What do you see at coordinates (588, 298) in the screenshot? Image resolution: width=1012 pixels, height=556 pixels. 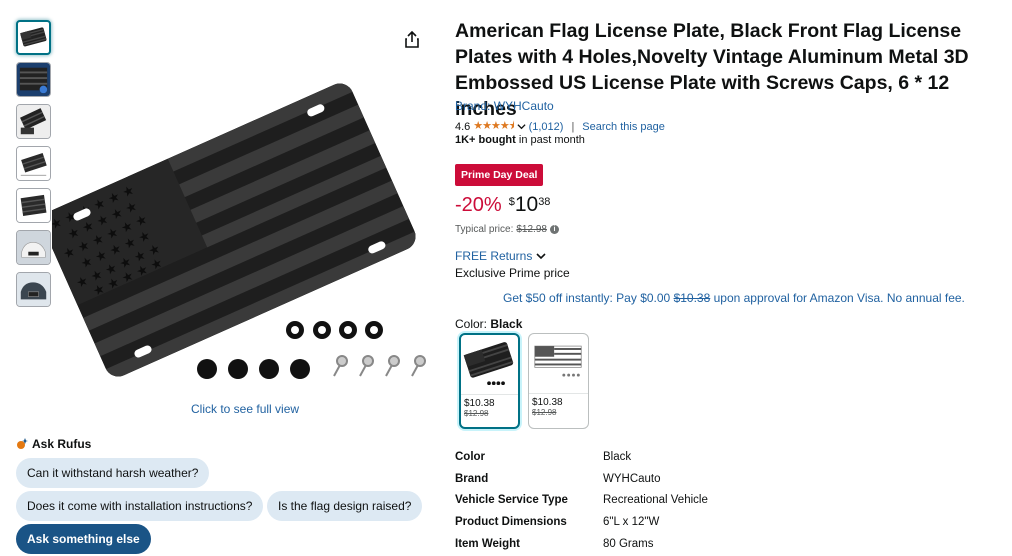 I see `visa-offer-pre: Get $50 off instantly: Pay $0.00` at bounding box center [588, 298].